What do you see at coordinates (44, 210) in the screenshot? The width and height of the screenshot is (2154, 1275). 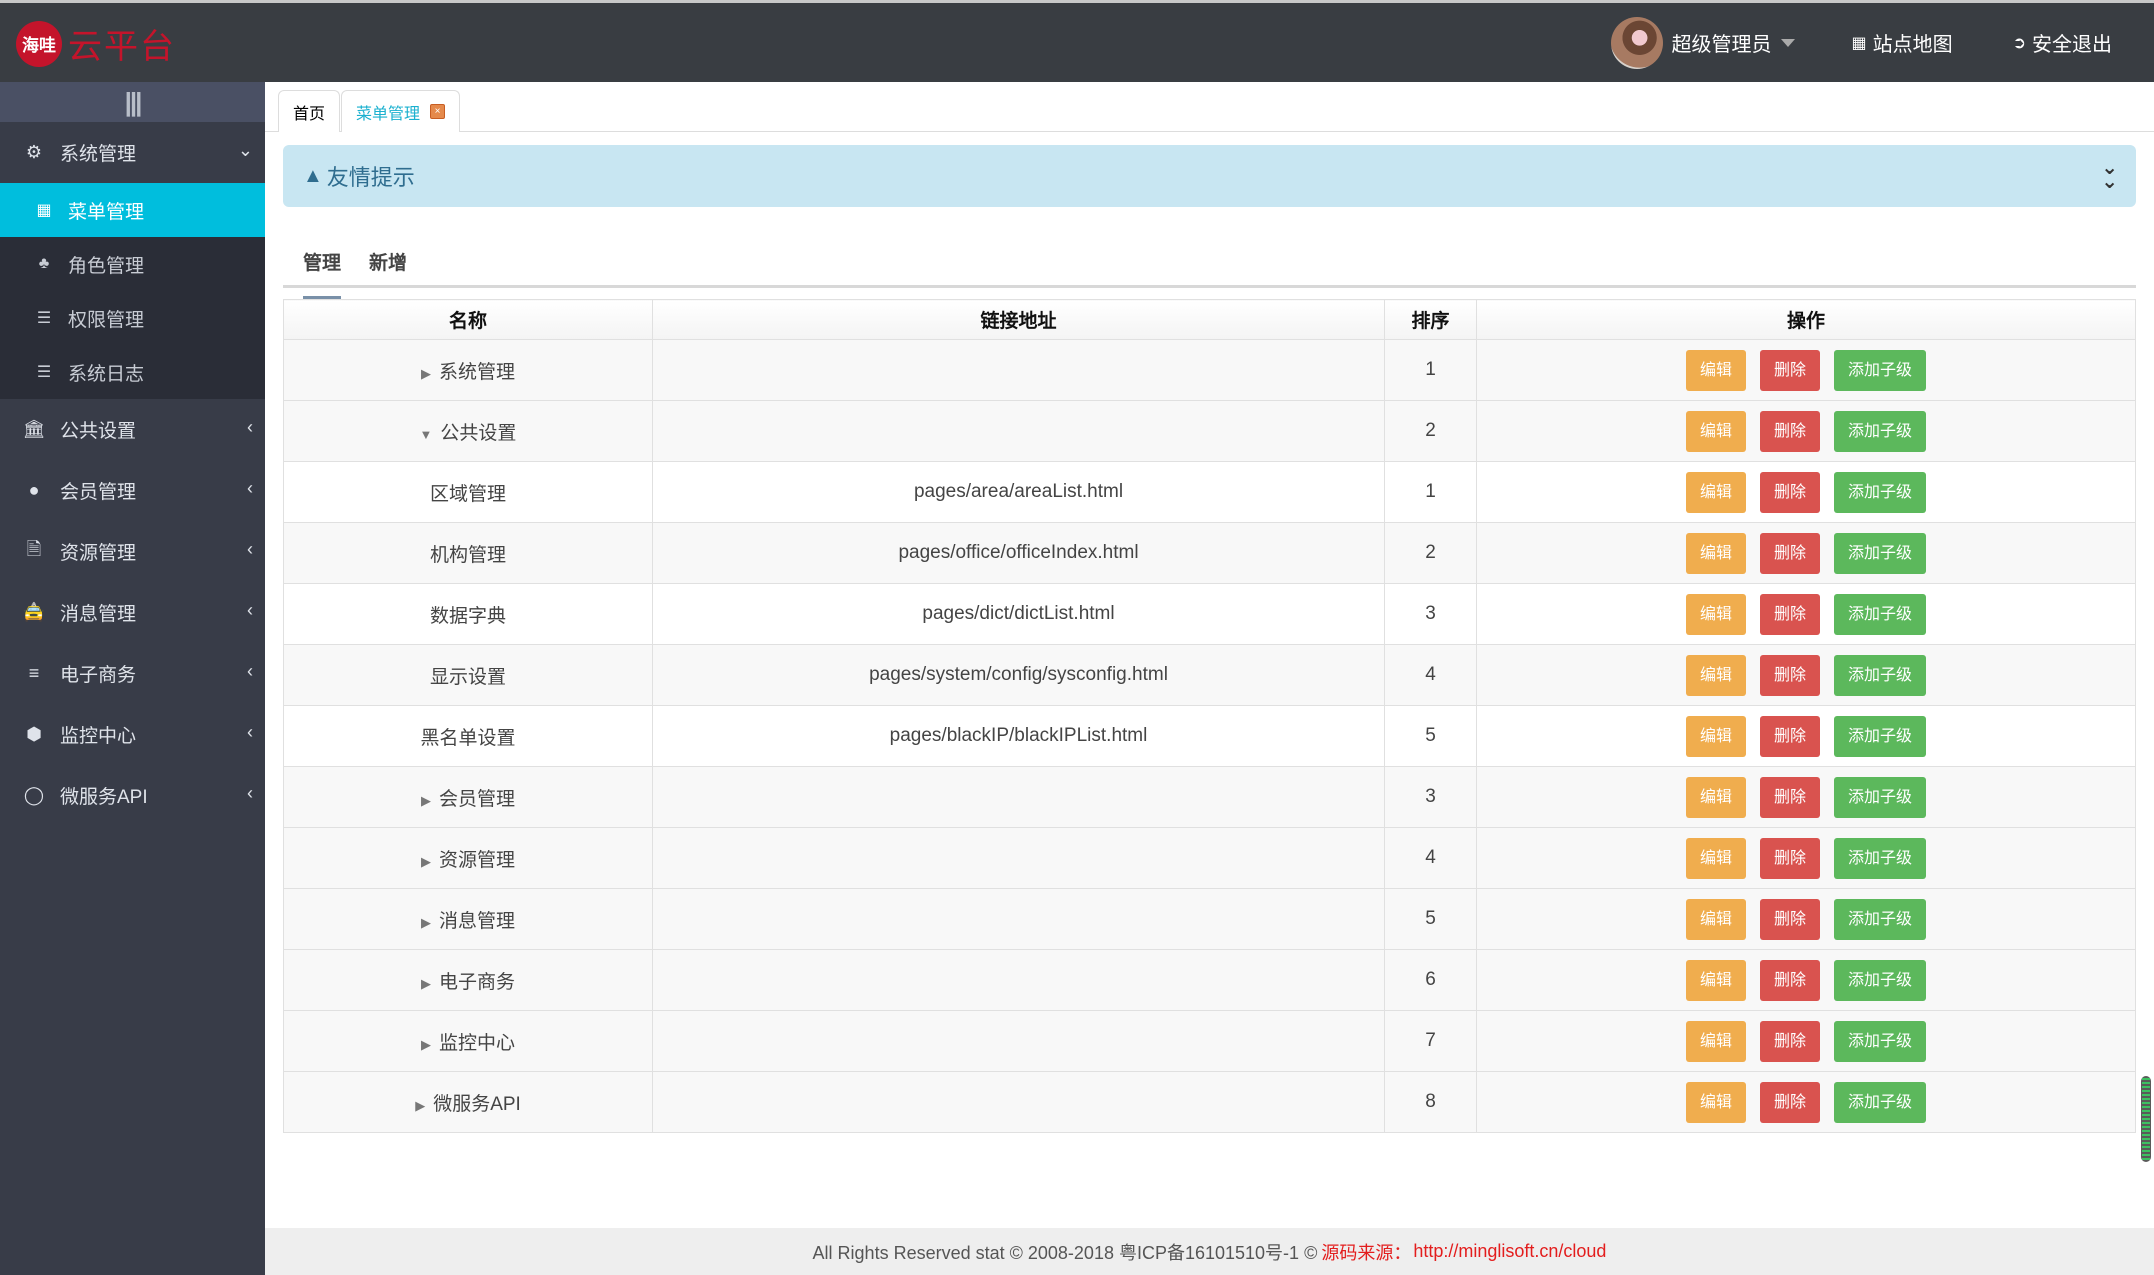 I see `windows-icon: ▦` at bounding box center [44, 210].